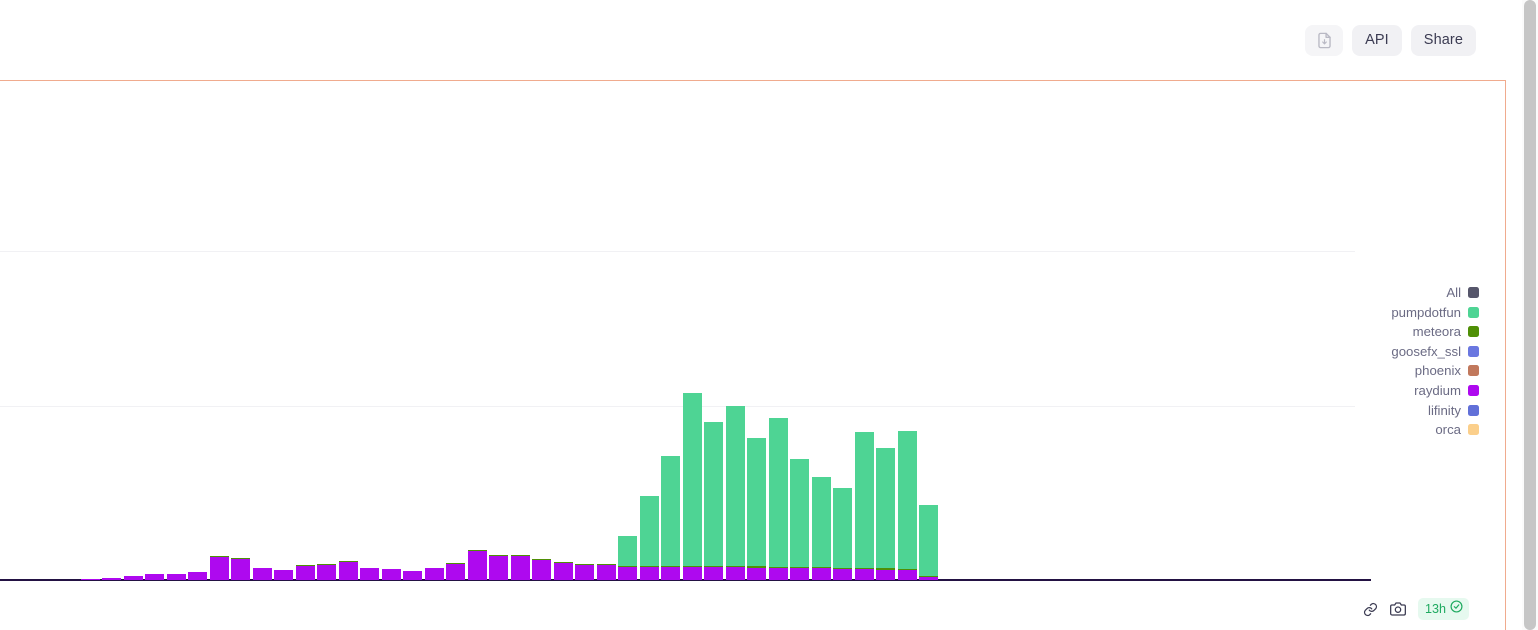  Describe the element at coordinates (1377, 40) in the screenshot. I see `api-button: API` at that location.